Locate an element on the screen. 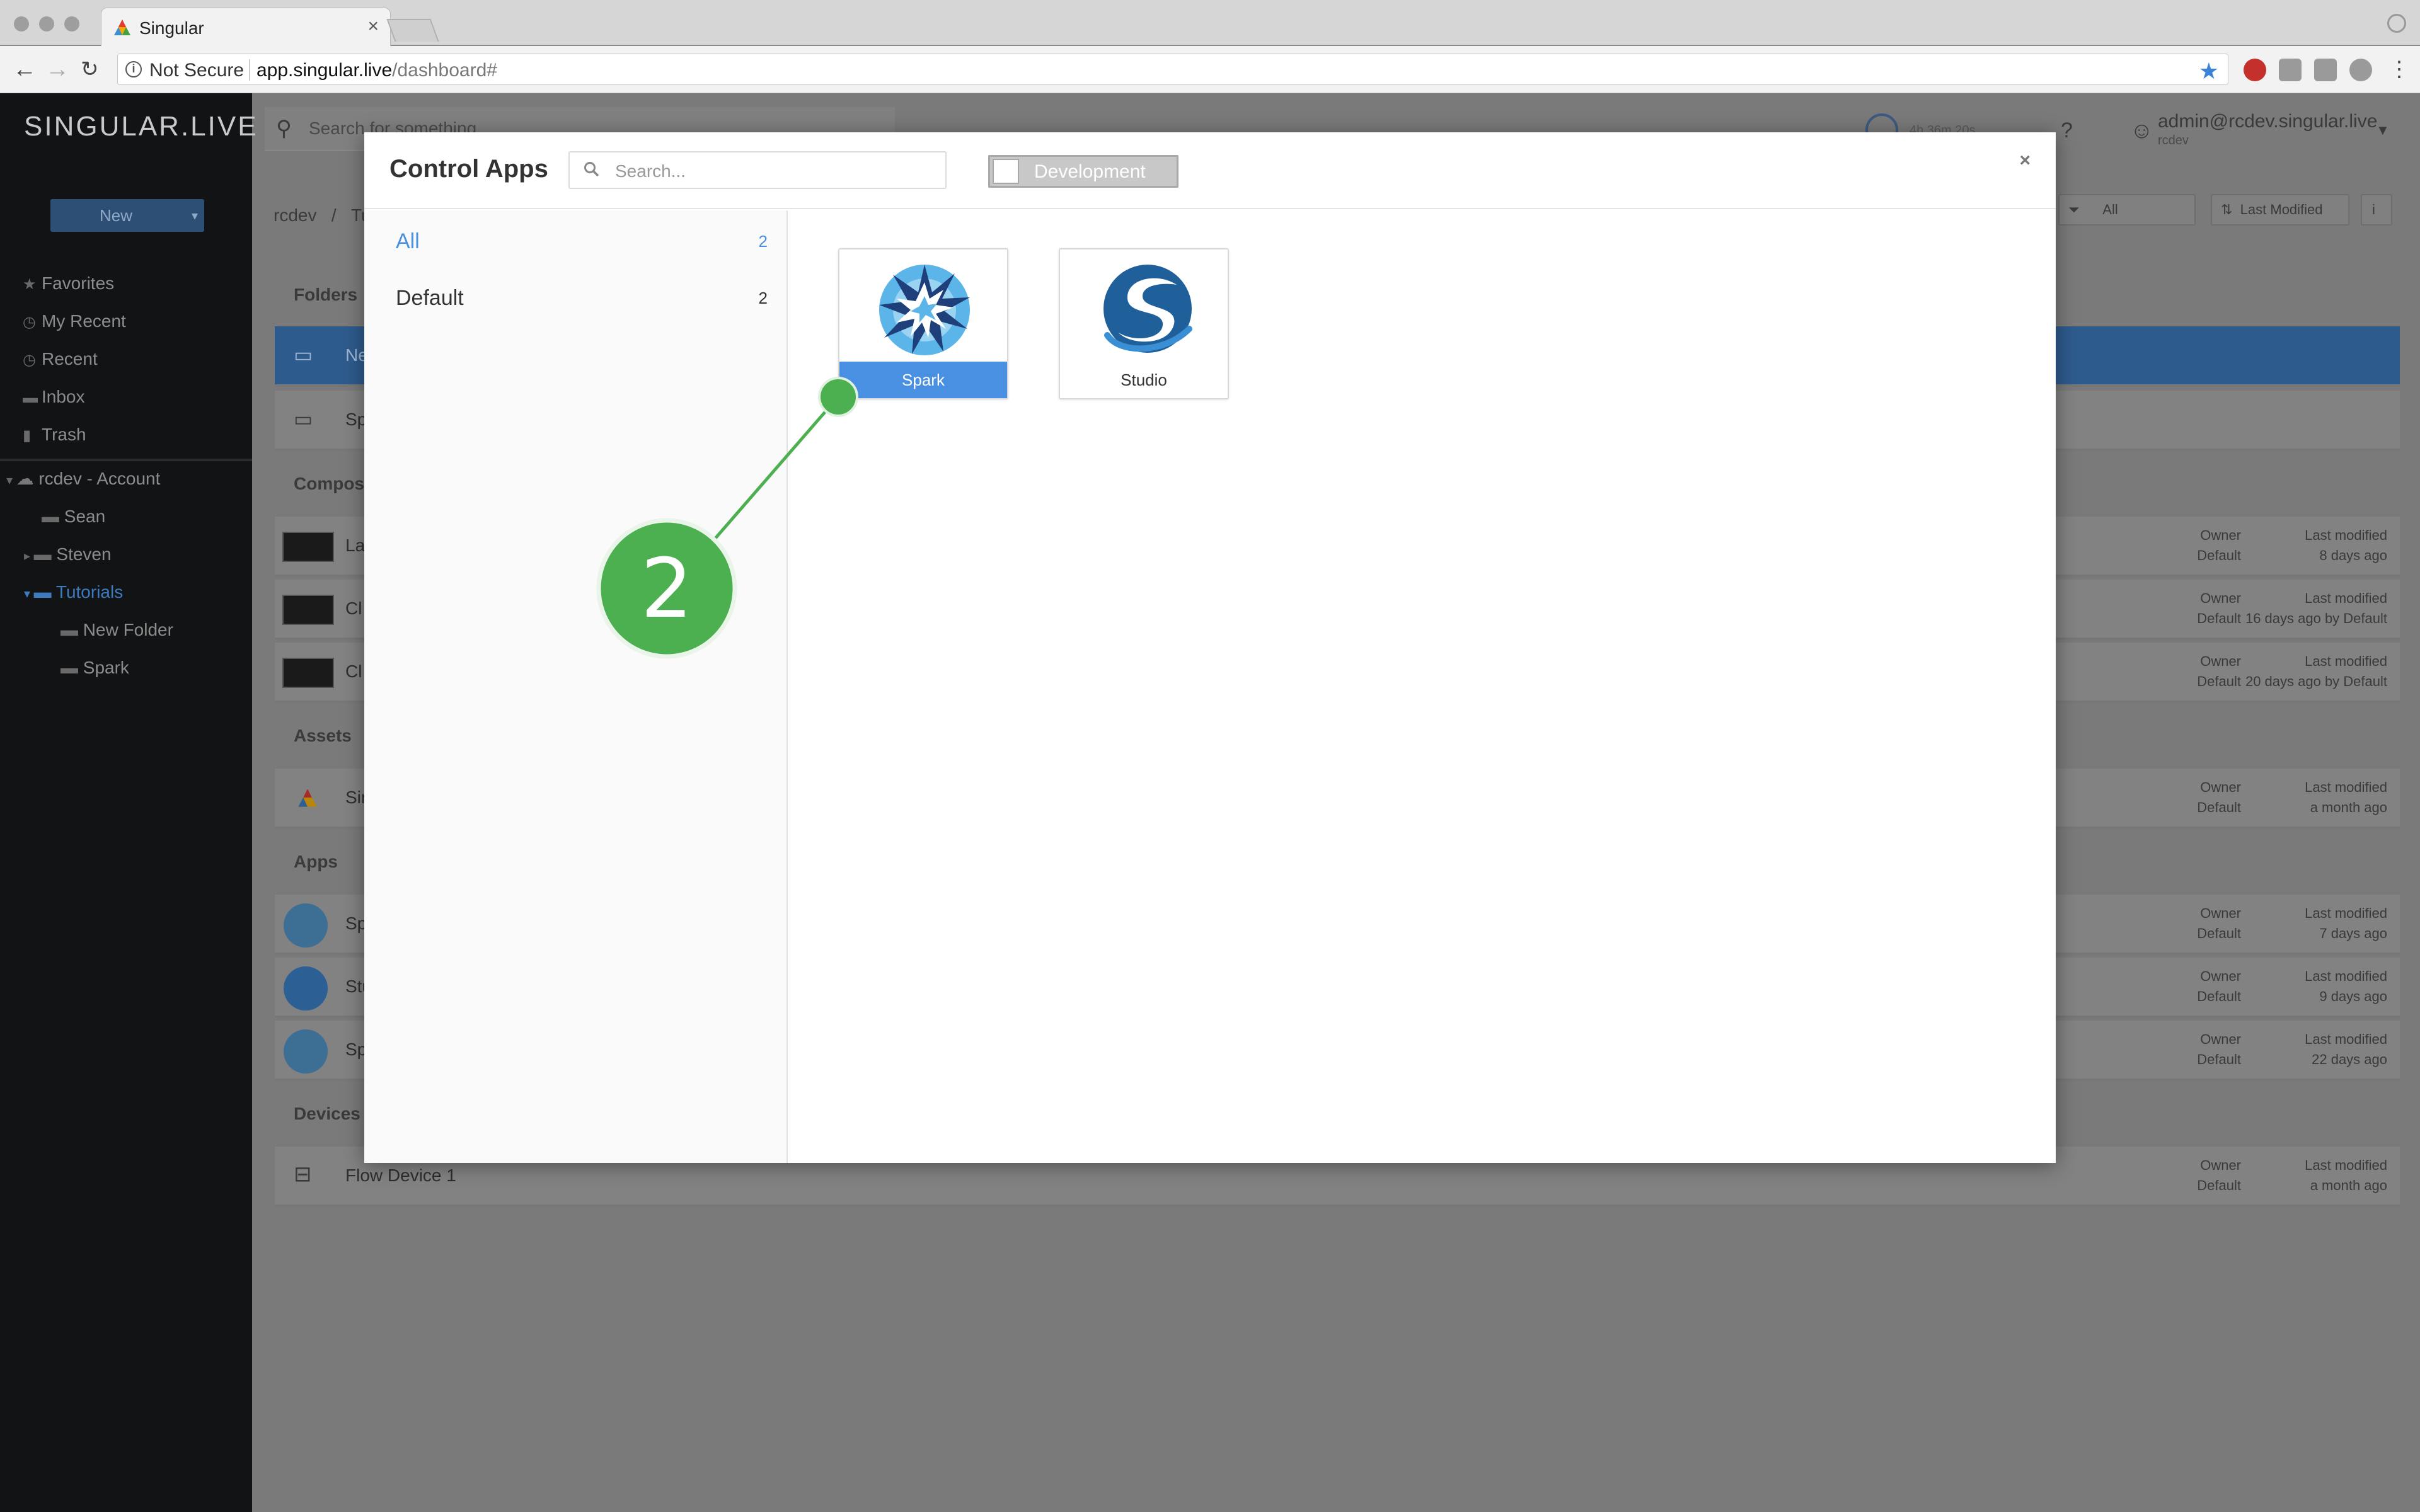 This screenshot has width=2420, height=1512. browser-tab: Singular × is located at coordinates (246, 27).